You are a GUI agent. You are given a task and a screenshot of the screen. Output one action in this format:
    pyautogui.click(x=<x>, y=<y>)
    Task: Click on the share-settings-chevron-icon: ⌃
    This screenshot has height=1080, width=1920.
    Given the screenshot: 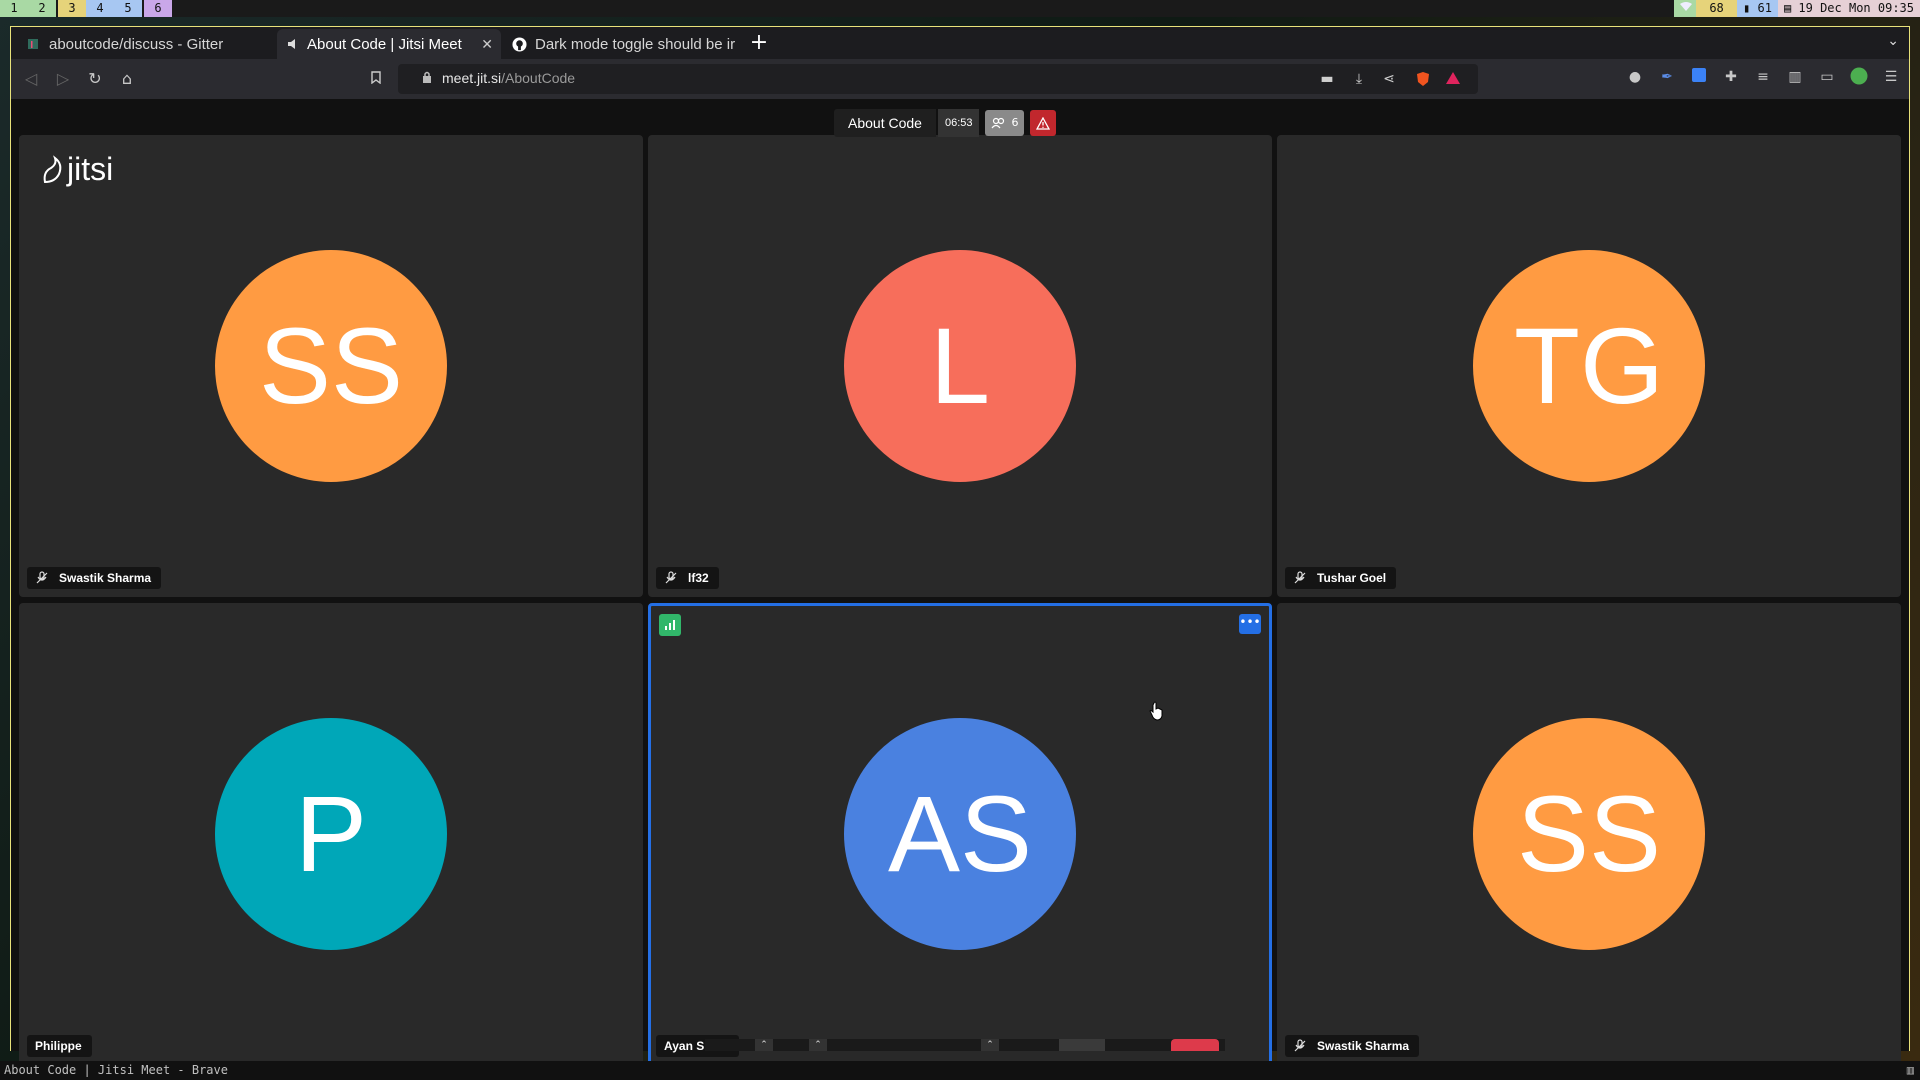 What is the action you would take?
    pyautogui.click(x=990, y=1045)
    